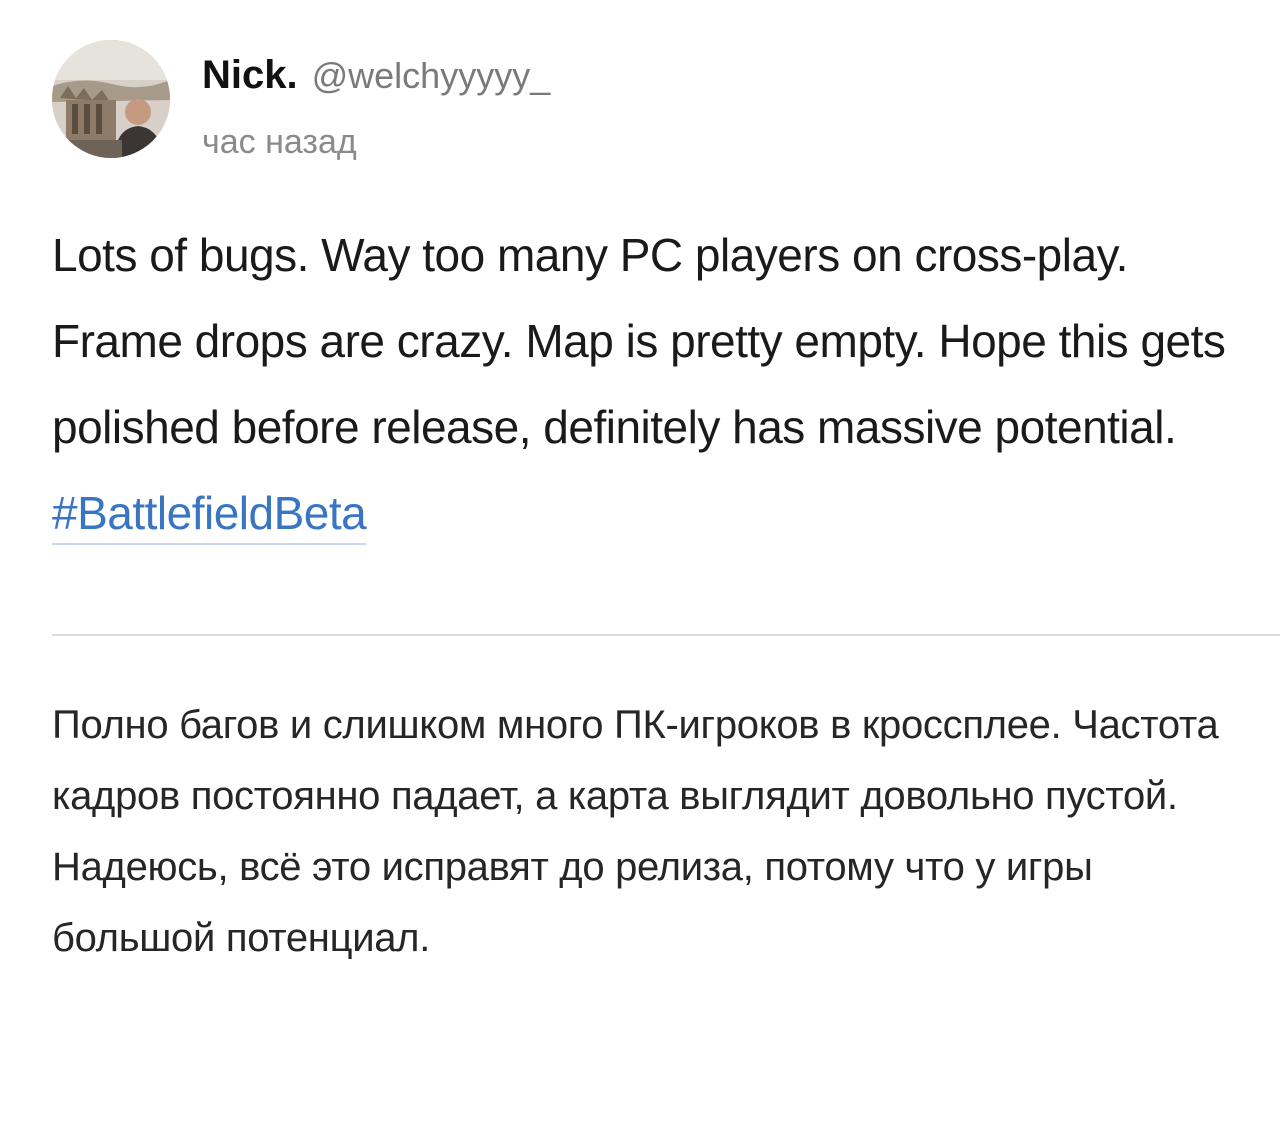  I want to click on name-row: Nick. @welchyyyyy_, so click(376, 79).